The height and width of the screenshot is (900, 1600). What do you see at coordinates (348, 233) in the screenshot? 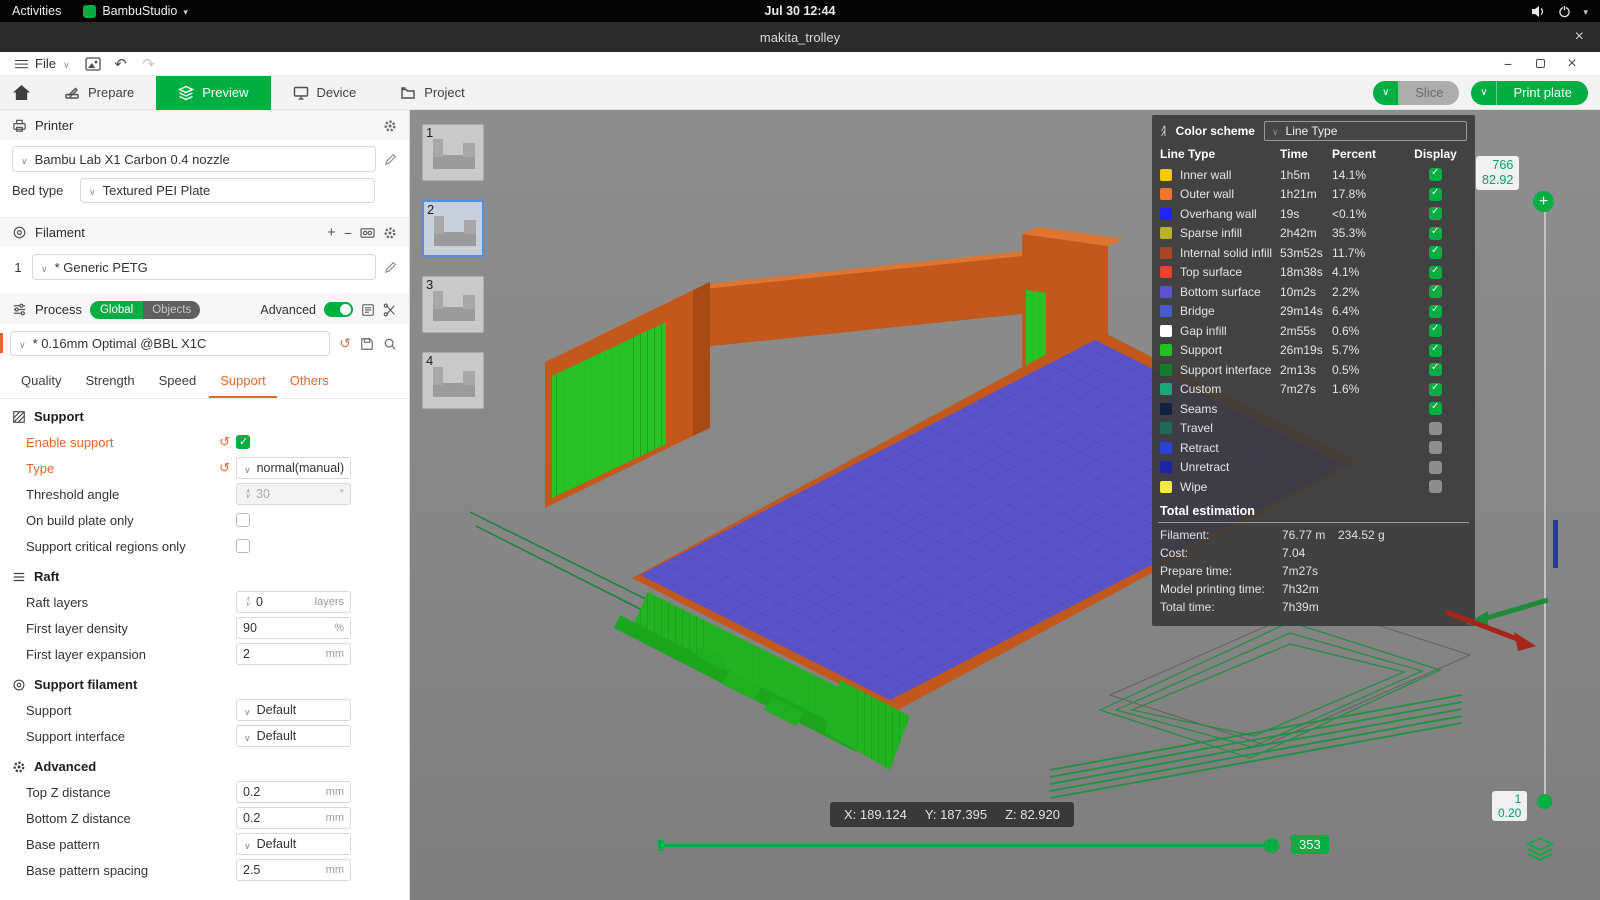
I see `remove-filament-button: −` at bounding box center [348, 233].